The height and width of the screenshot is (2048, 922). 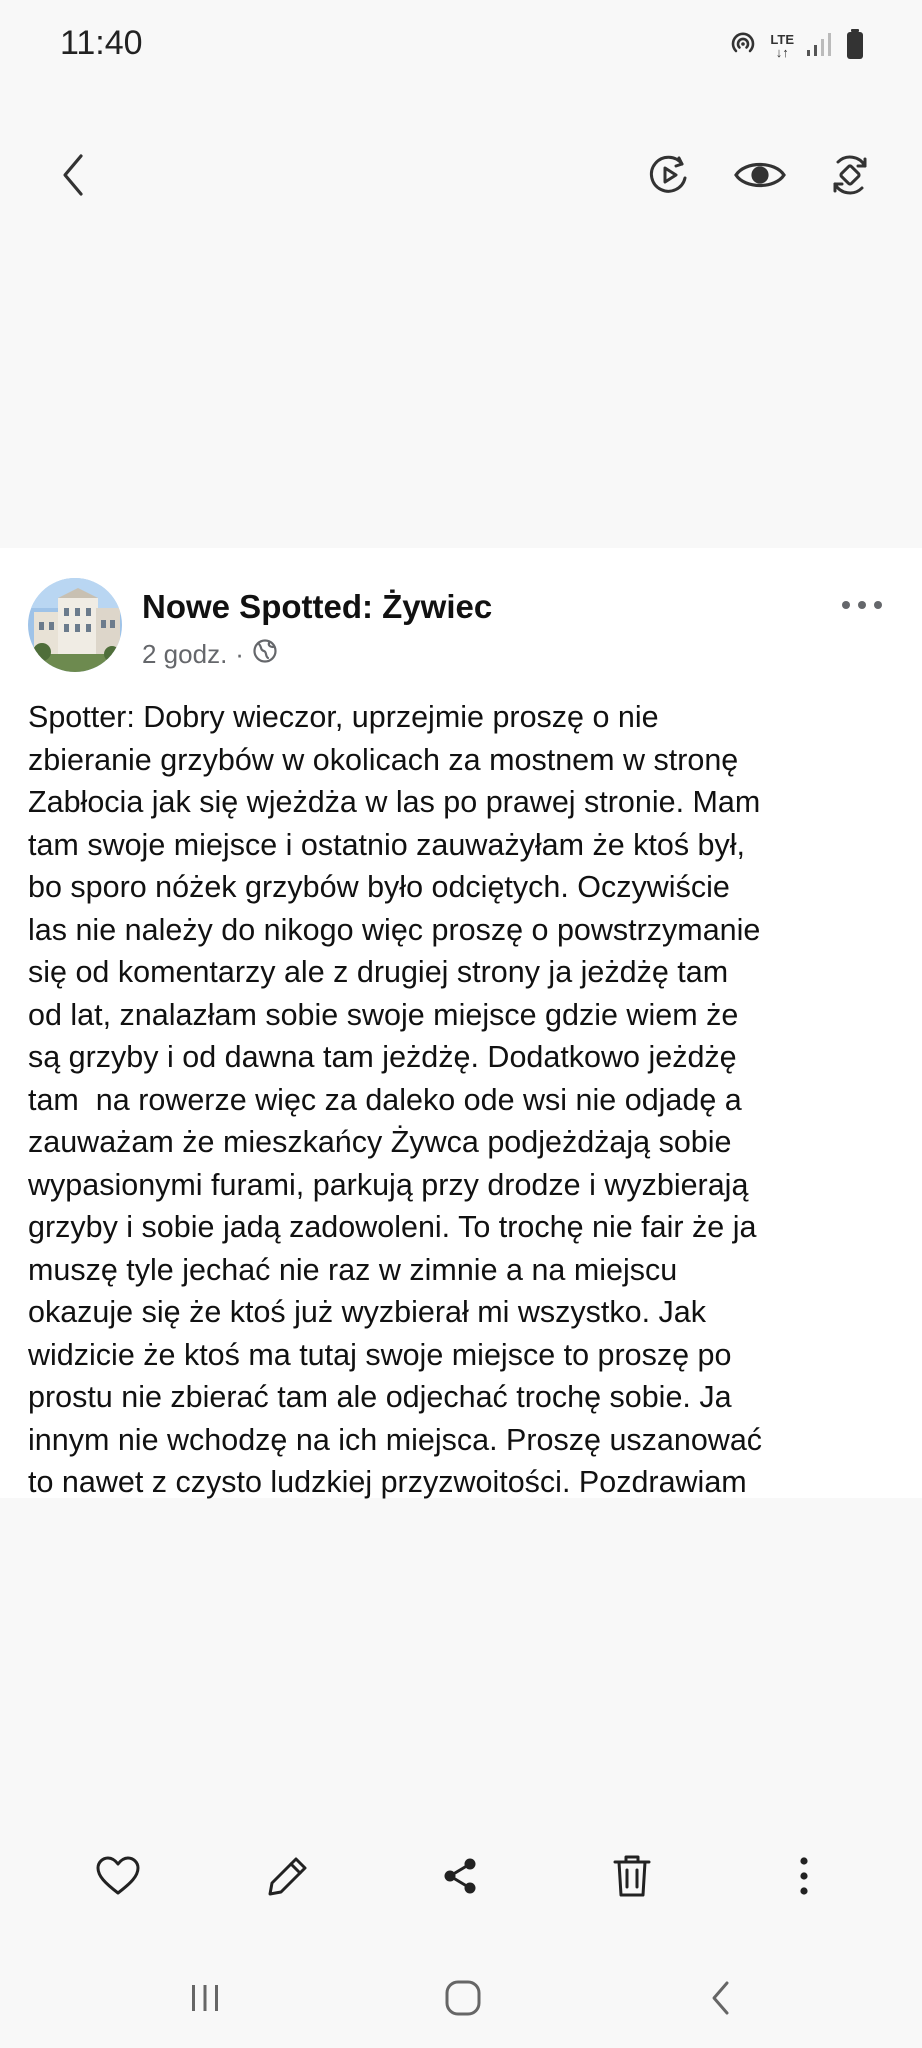 I want to click on back-icon, so click(x=721, y=1998).